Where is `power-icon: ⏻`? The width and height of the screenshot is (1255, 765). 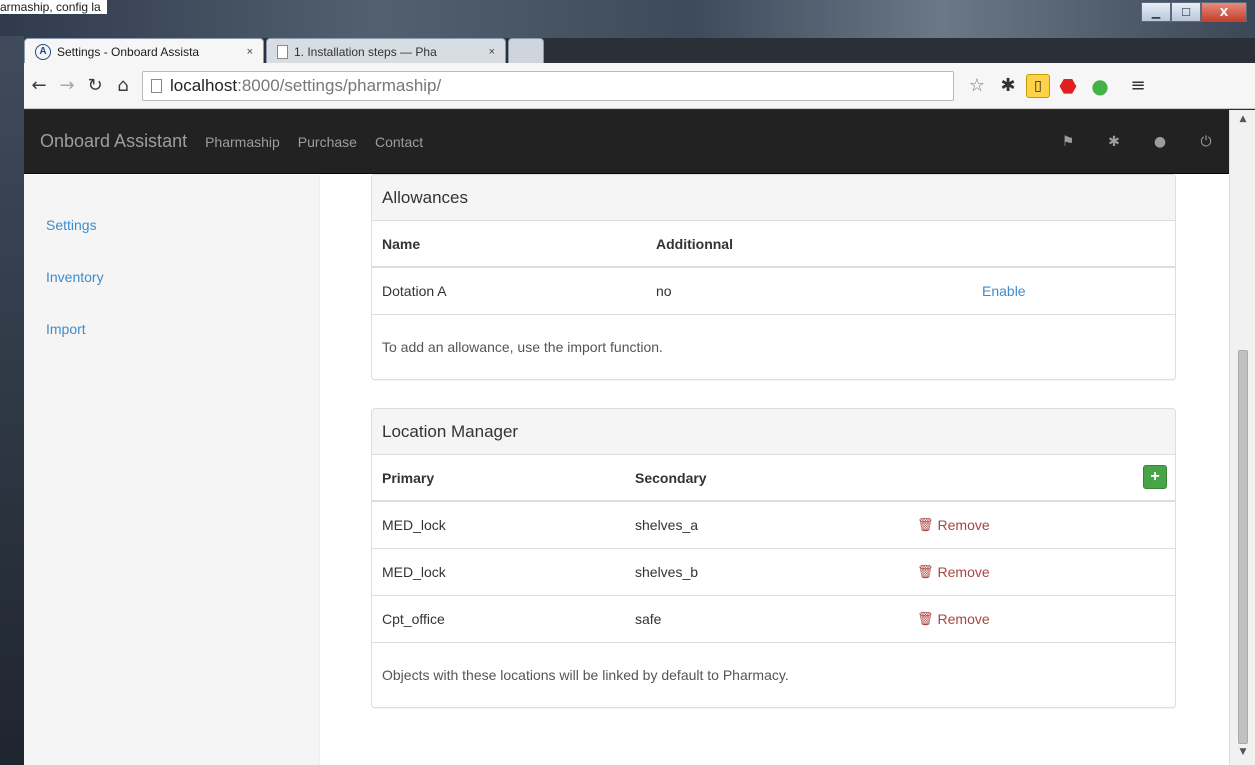 power-icon: ⏻ is located at coordinates (1206, 142).